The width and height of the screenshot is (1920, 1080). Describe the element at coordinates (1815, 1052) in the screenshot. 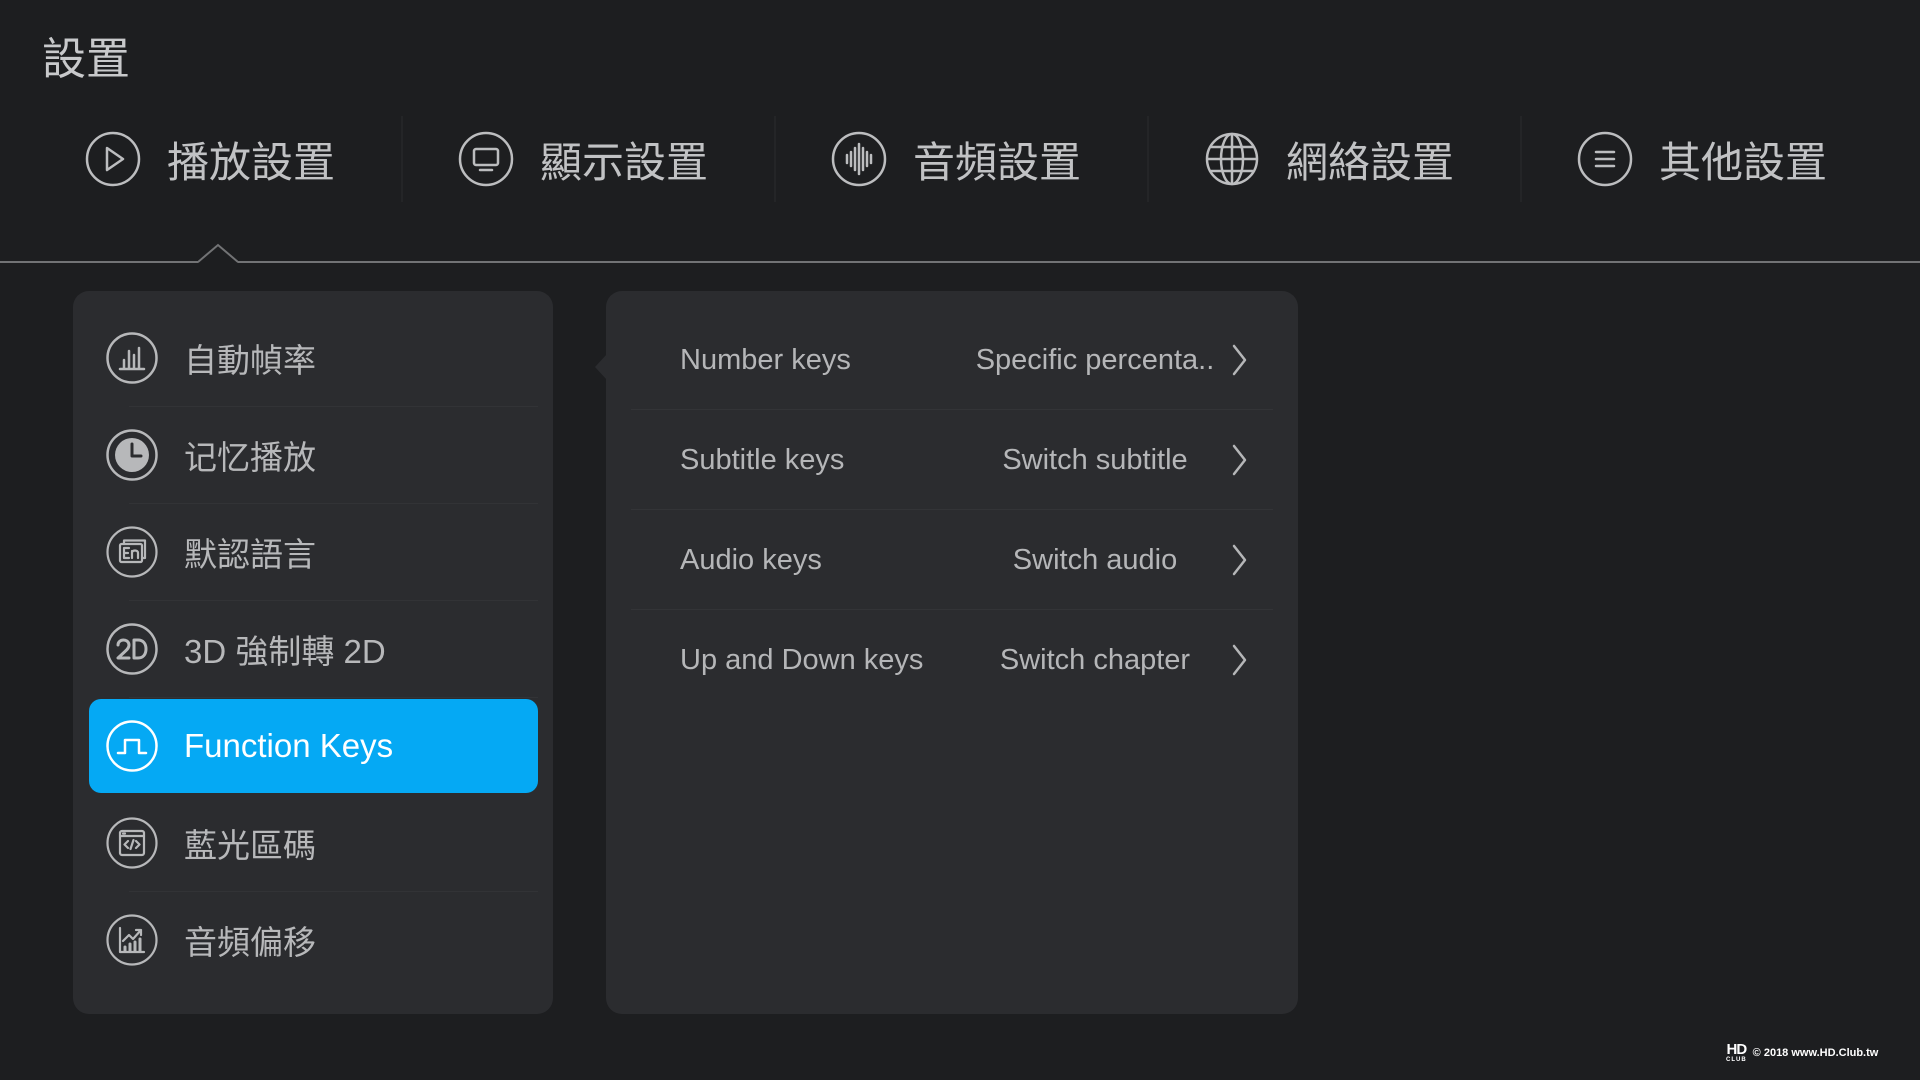

I see `watermark-text: © 2018 www.HD.Club.tw` at that location.